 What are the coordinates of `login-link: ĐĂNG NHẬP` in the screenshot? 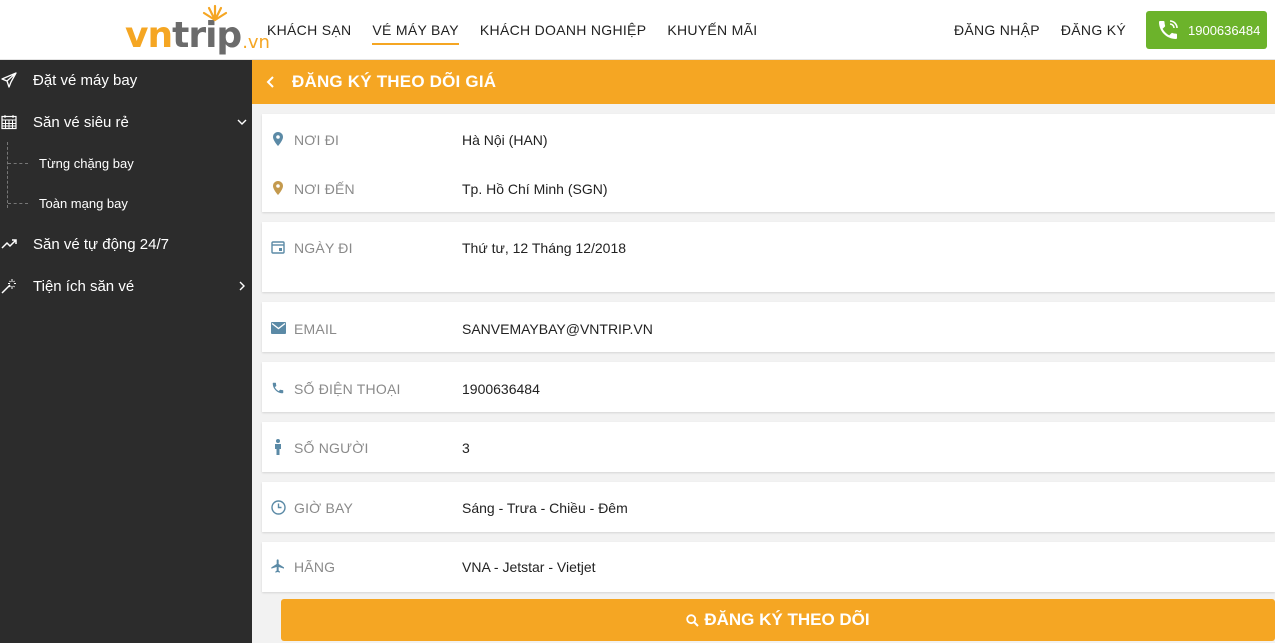 It's located at (997, 30).